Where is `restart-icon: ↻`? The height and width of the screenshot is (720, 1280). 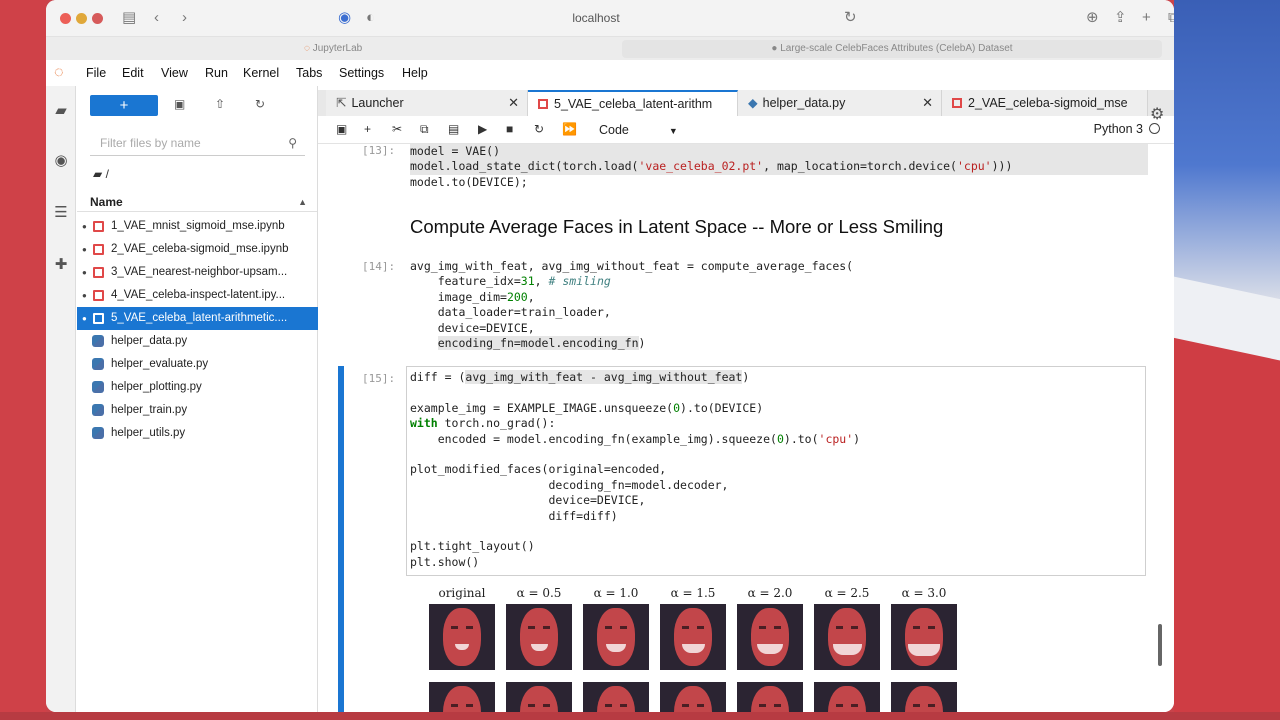 restart-icon: ↻ is located at coordinates (539, 129).